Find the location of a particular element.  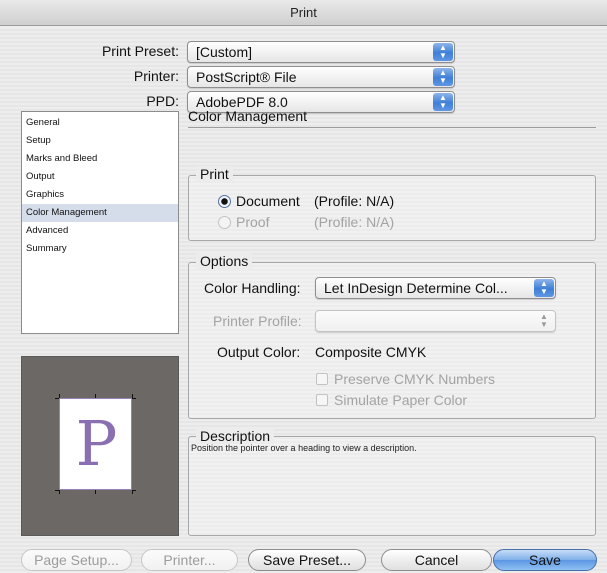

document-profile: (Profile: N/A) is located at coordinates (354, 201).